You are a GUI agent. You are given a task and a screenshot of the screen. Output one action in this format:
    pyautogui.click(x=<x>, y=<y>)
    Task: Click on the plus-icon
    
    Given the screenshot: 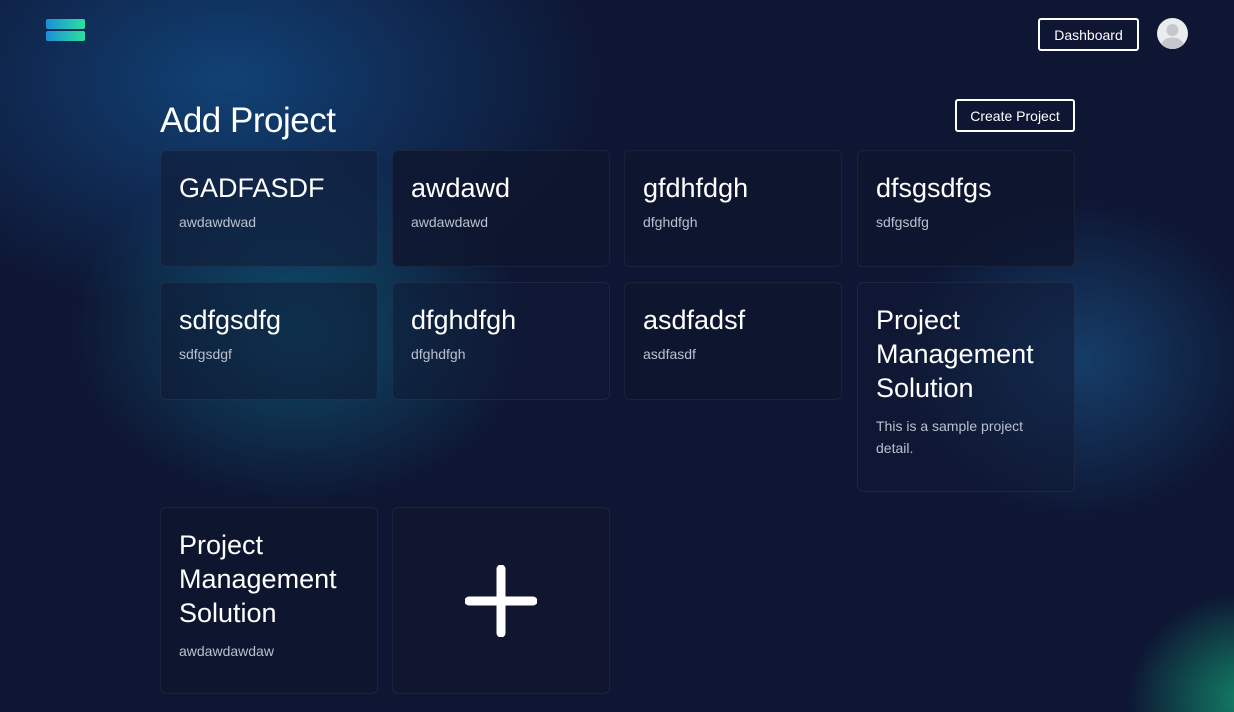 What is the action you would take?
    pyautogui.click(x=501, y=601)
    